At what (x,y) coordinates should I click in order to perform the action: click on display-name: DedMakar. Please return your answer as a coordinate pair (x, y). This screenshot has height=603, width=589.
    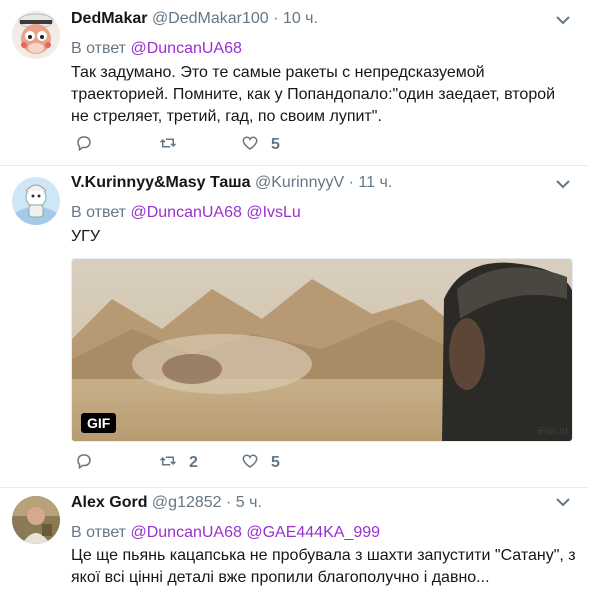
    Looking at the image, I should click on (109, 18).